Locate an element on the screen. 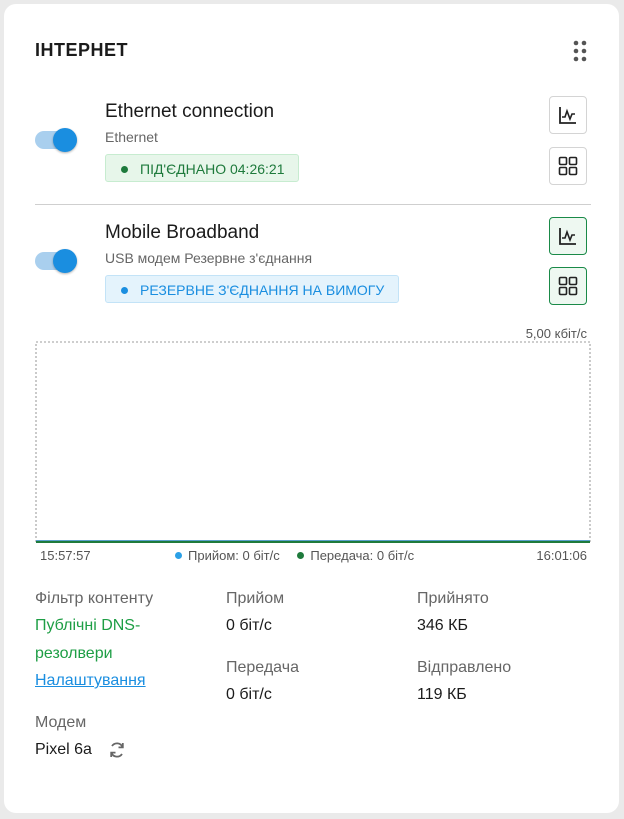  status-text: ПІД'ЄДНАНО 04:26:21 is located at coordinates (212, 169).